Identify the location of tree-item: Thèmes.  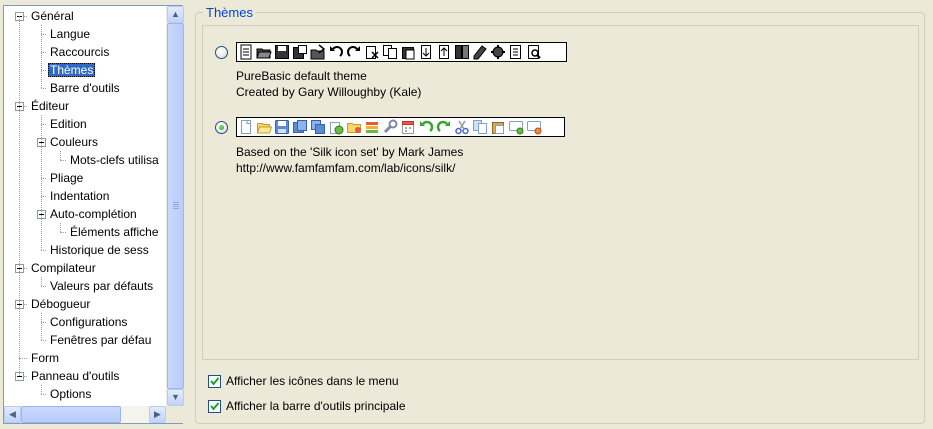
(72, 70).